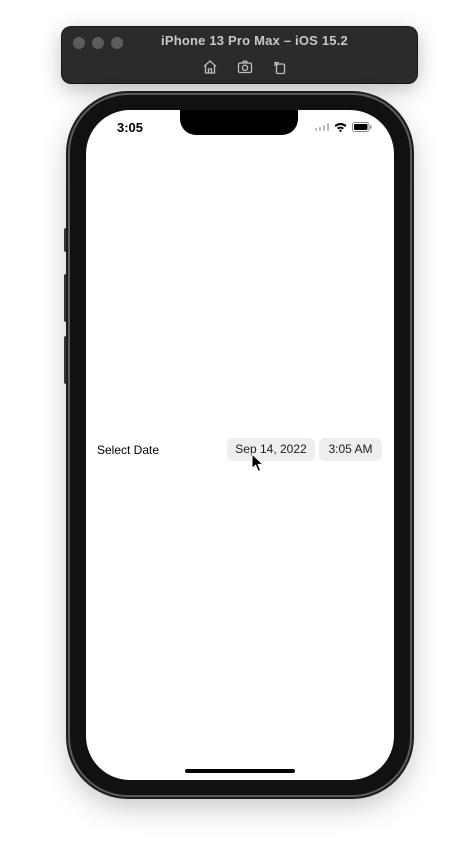 The height and width of the screenshot is (844, 470). Describe the element at coordinates (322, 127) in the screenshot. I see `signal-icon` at that location.